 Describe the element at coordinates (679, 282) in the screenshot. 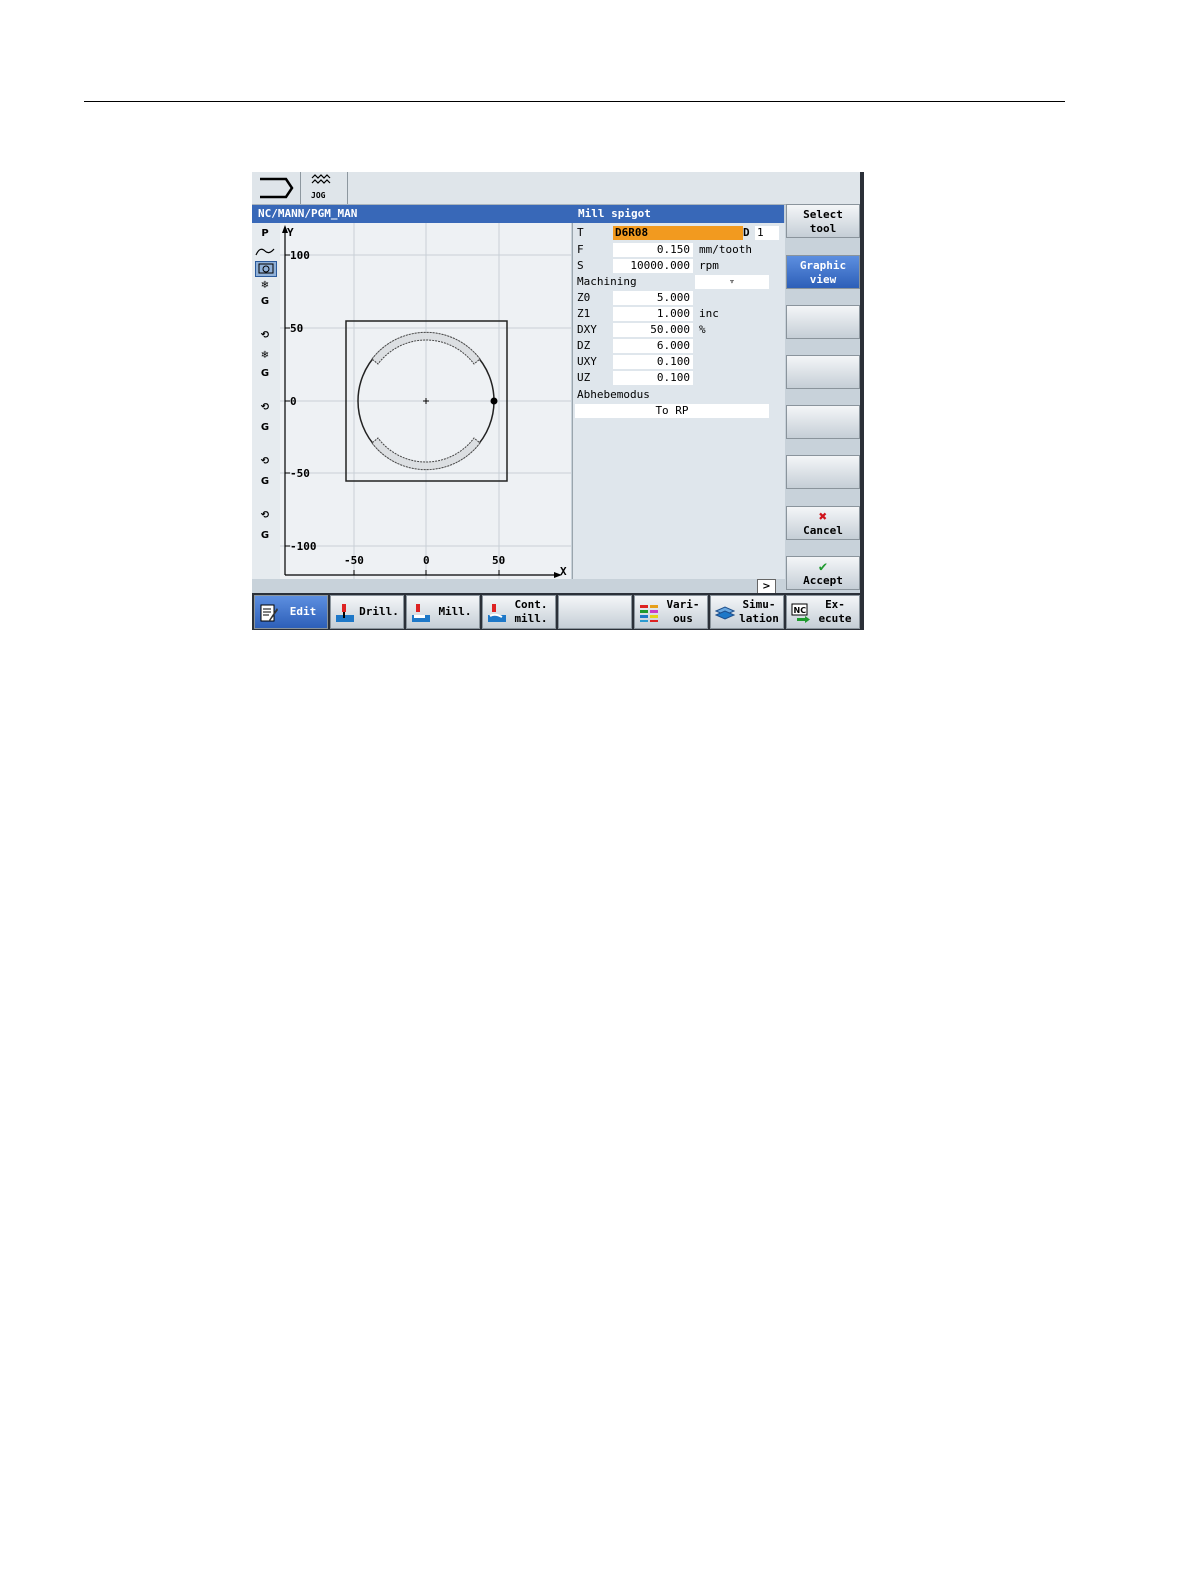

I see `param-row-machining: Machining ▿` at that location.